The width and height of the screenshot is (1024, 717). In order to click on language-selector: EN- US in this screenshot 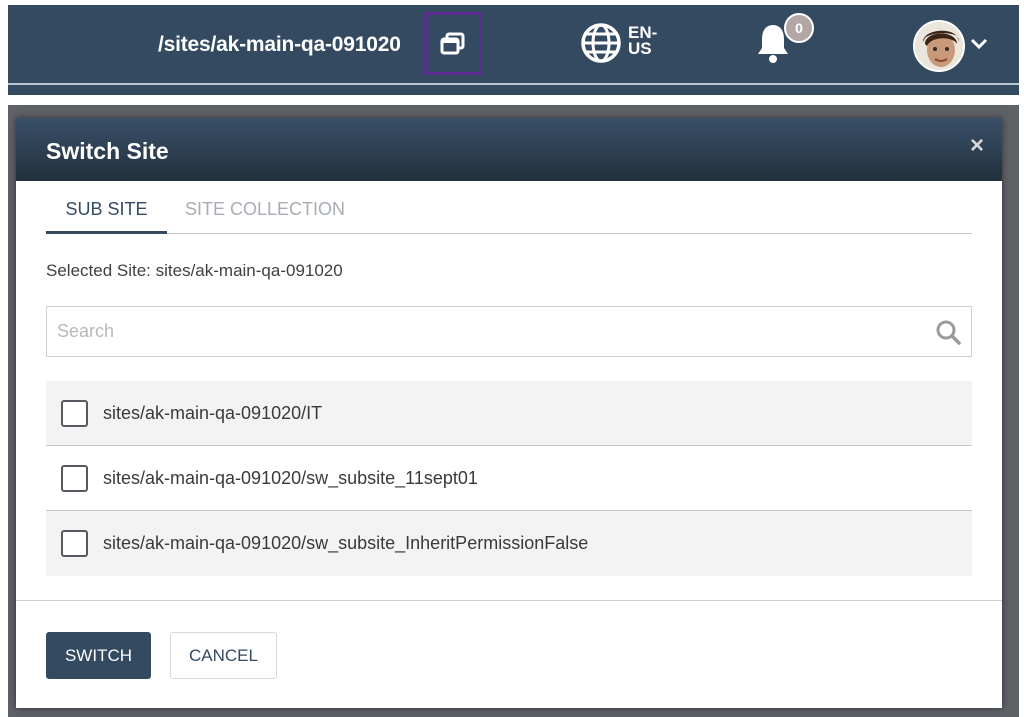, I will do `click(642, 41)`.